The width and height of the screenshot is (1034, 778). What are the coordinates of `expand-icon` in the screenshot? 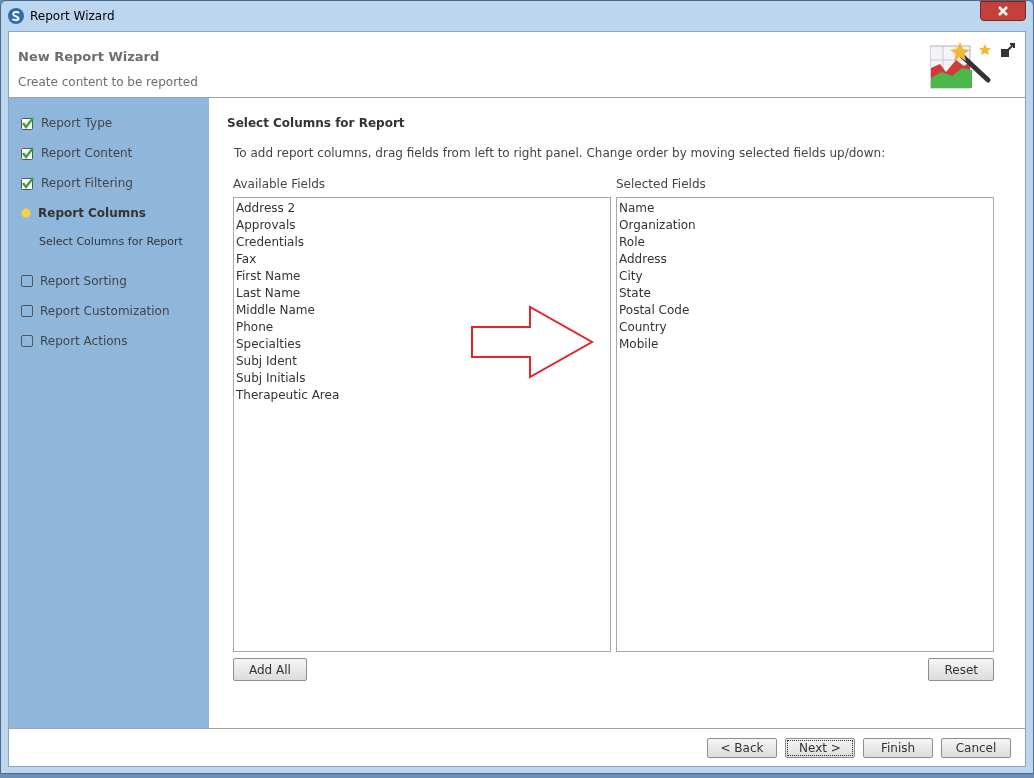 It's located at (1008, 50).